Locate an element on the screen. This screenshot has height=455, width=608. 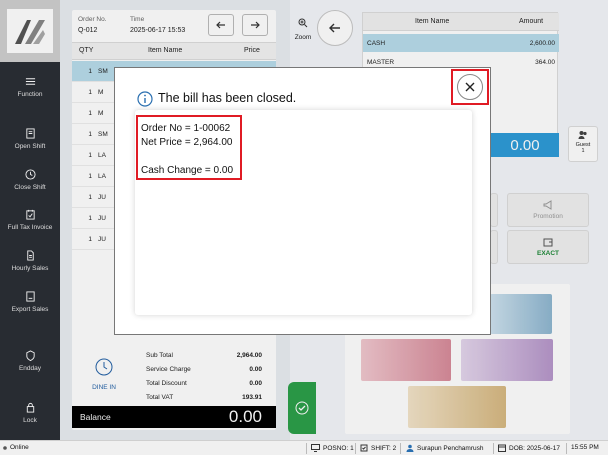
status-clock: 15:55 PM is located at coordinates (585, 447).